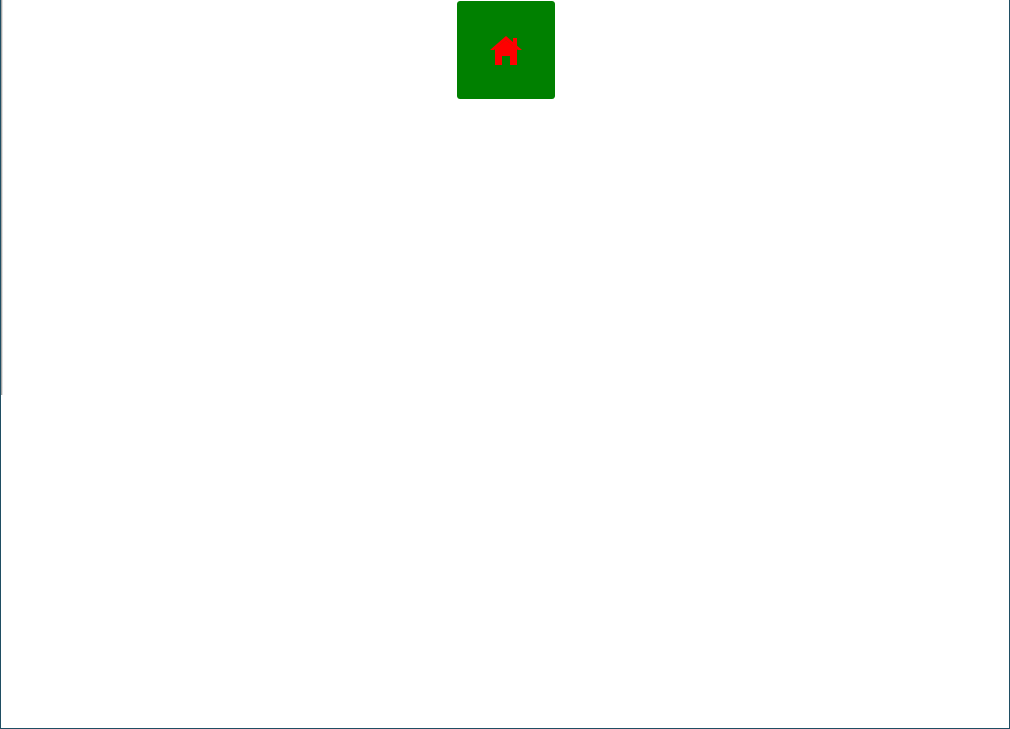  Describe the element at coordinates (2, 197) in the screenshot. I see `left-edge-shadow` at that location.